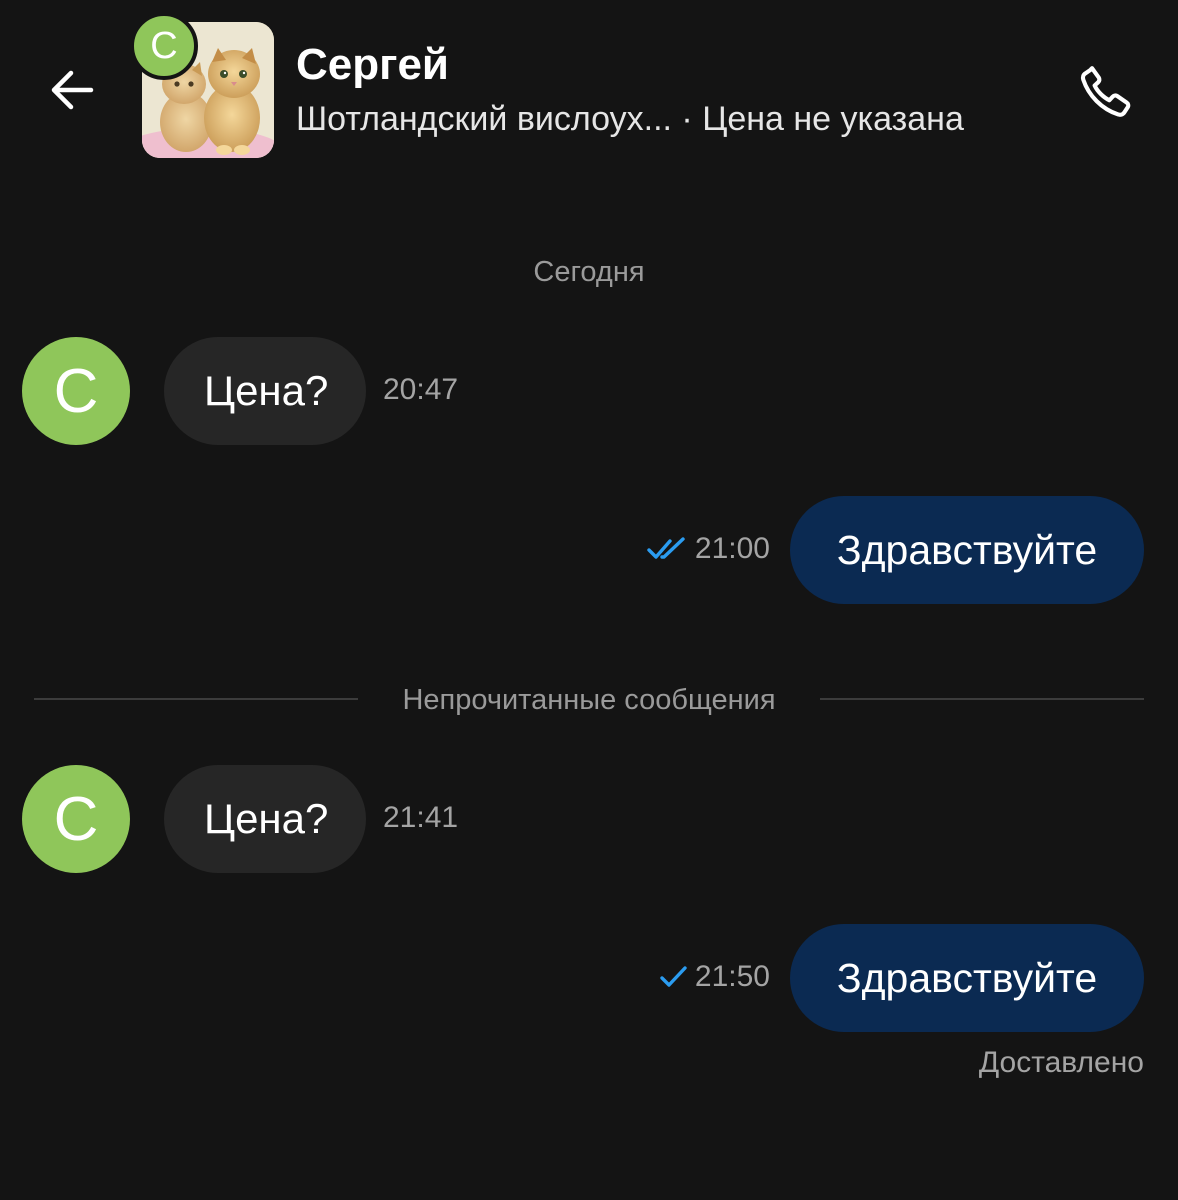 This screenshot has height=1200, width=1178. Describe the element at coordinates (833, 119) in the screenshot. I see `listing-price: Цена не указана` at that location.